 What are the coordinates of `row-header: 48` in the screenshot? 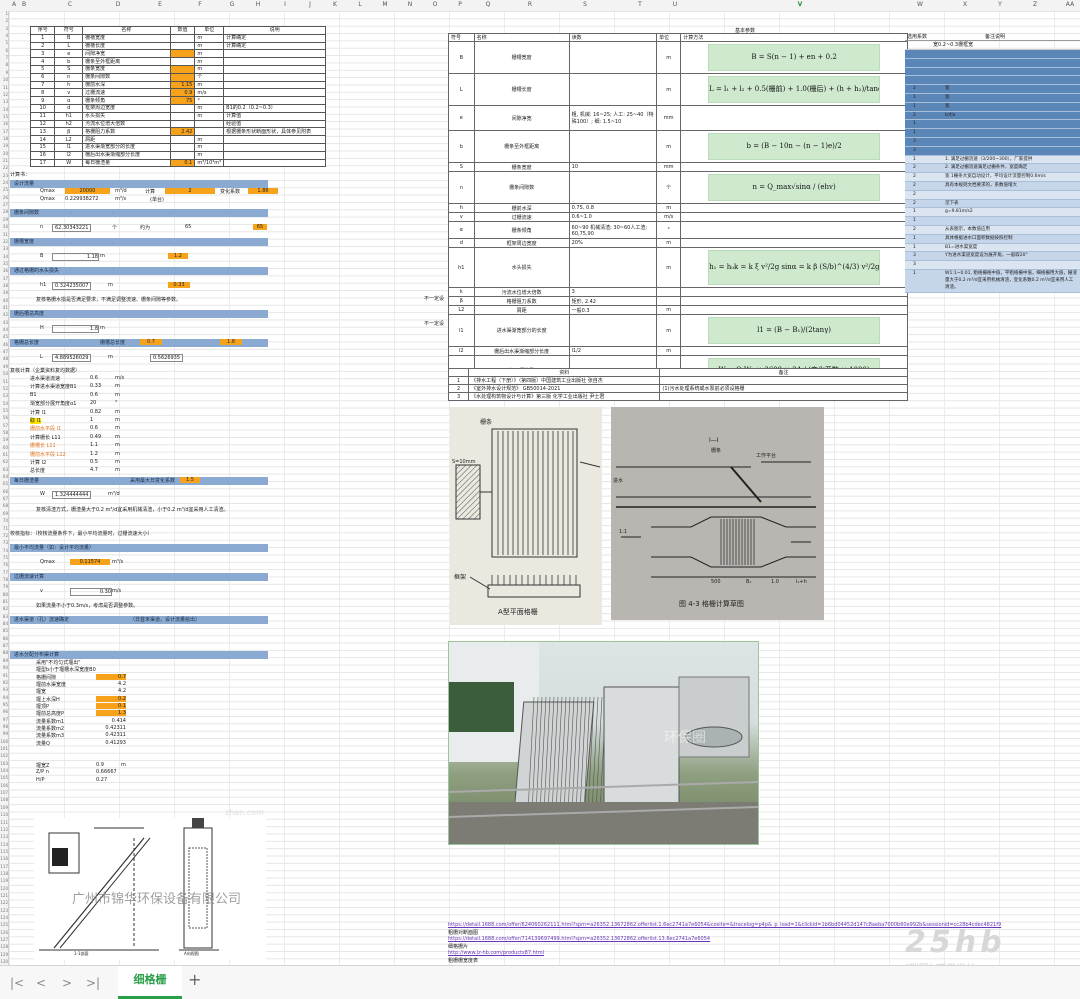 It's located at (4, 358).